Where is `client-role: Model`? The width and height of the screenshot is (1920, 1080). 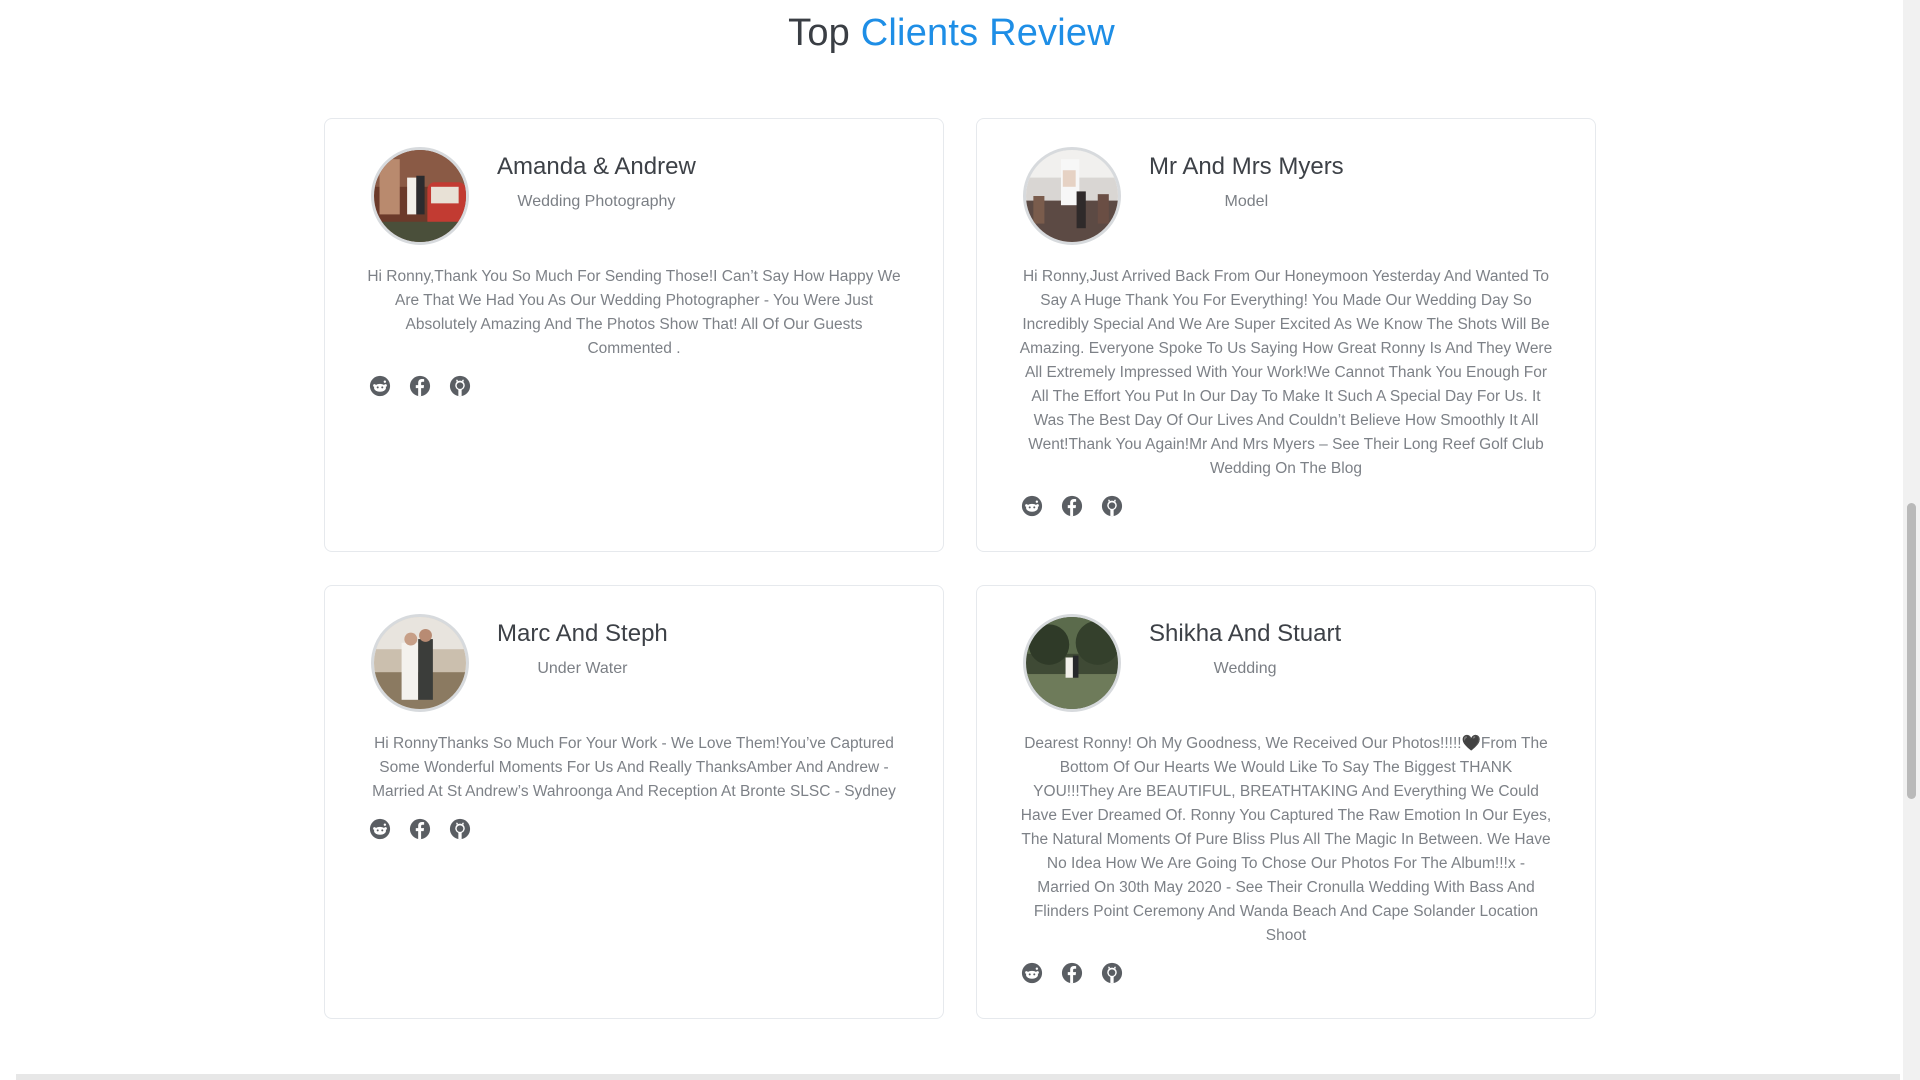 client-role: Model is located at coordinates (1246, 201).